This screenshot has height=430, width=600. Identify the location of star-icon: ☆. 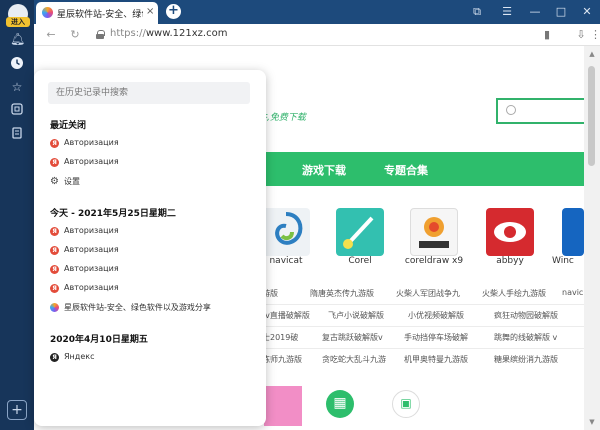
(17, 87).